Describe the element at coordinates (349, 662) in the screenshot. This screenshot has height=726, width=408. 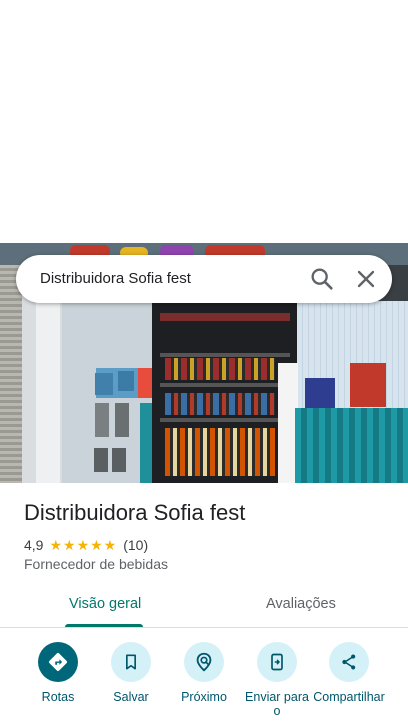
I see `share-icon` at that location.